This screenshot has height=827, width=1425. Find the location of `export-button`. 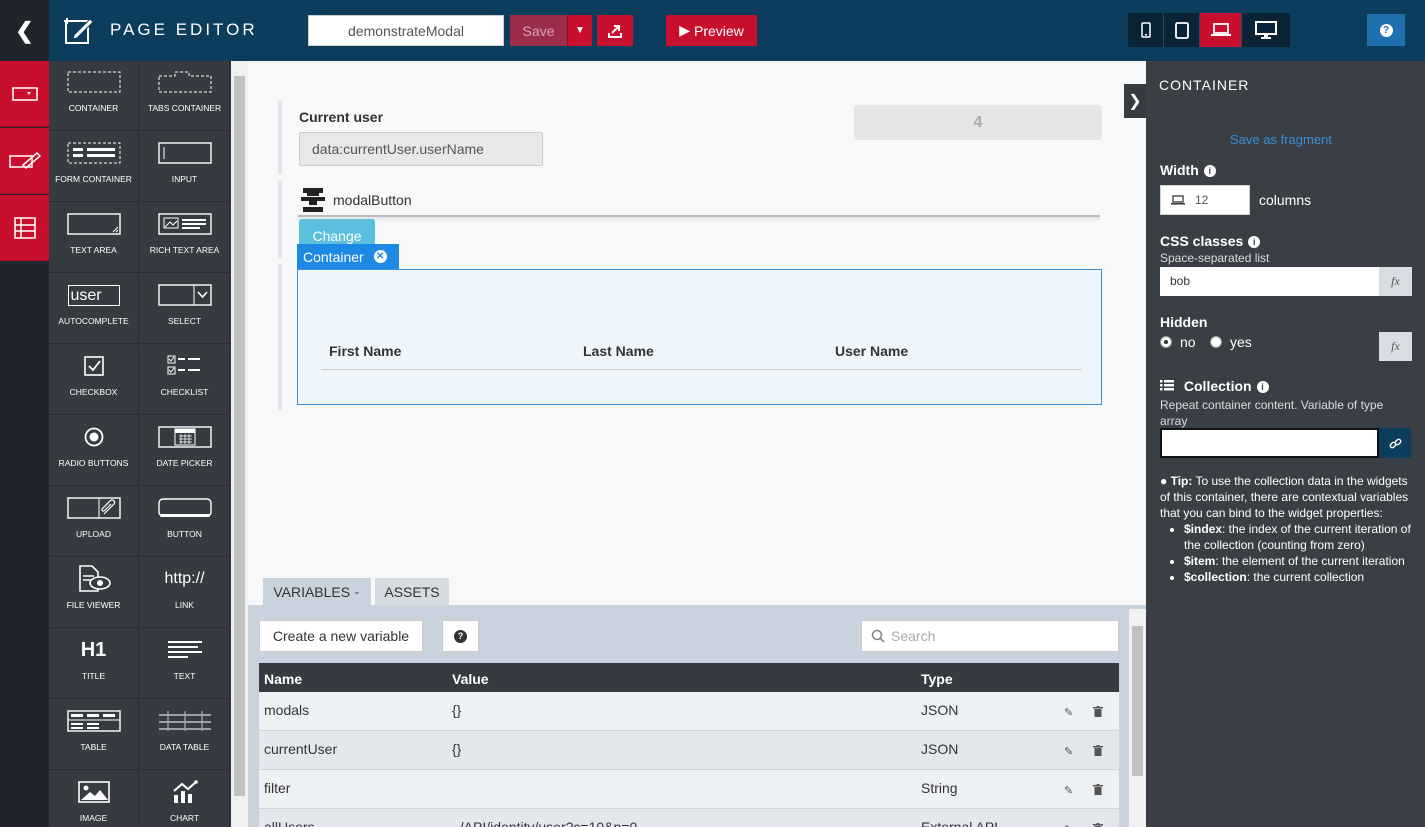

export-button is located at coordinates (615, 30).